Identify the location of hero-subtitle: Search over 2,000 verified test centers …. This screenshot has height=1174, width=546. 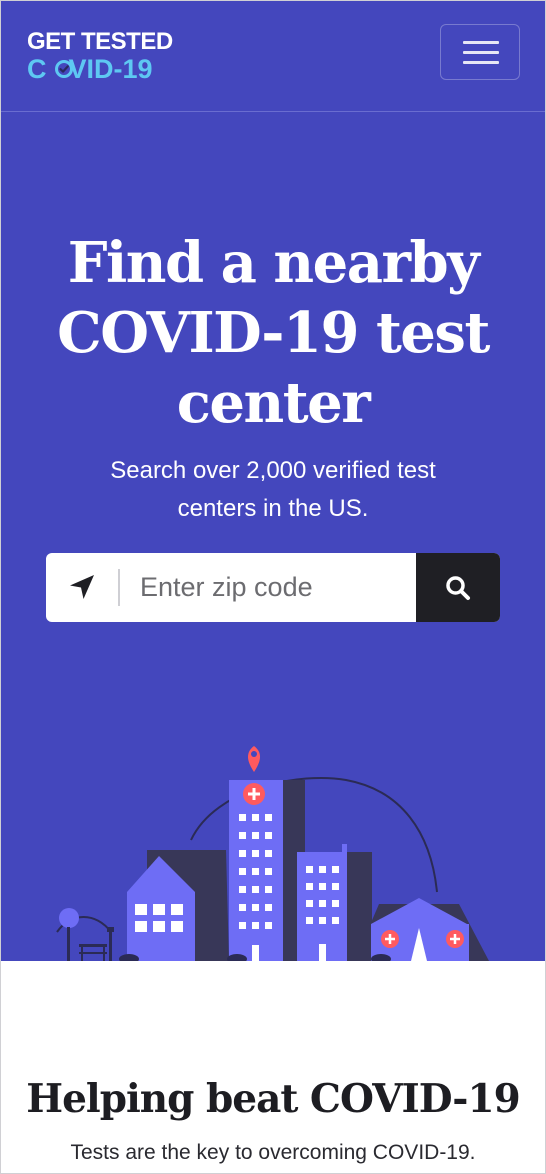
(273, 490).